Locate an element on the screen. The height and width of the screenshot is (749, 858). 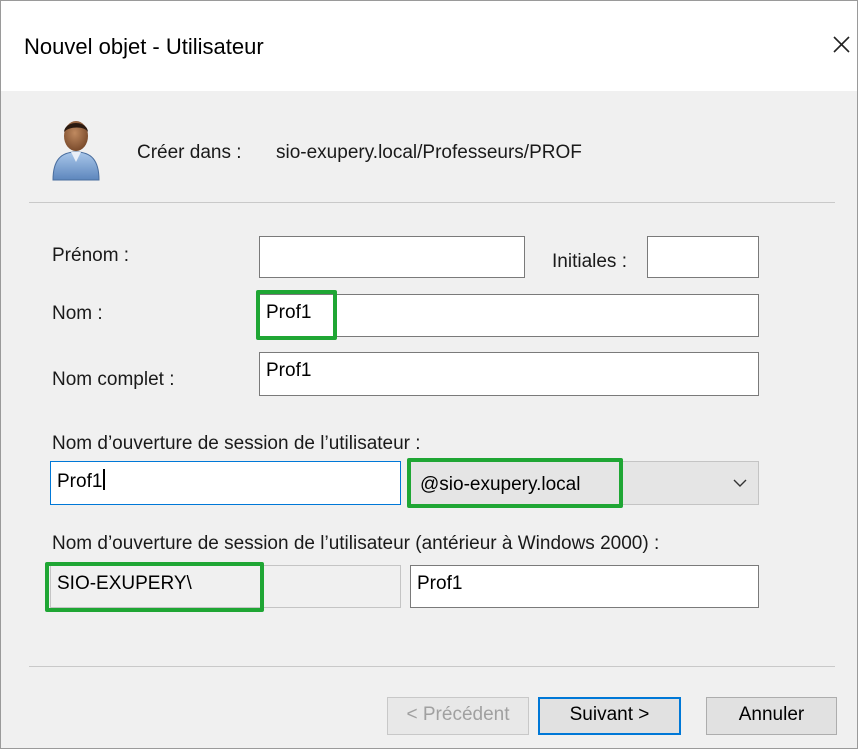
previous-button: < Précédent is located at coordinates (458, 716).